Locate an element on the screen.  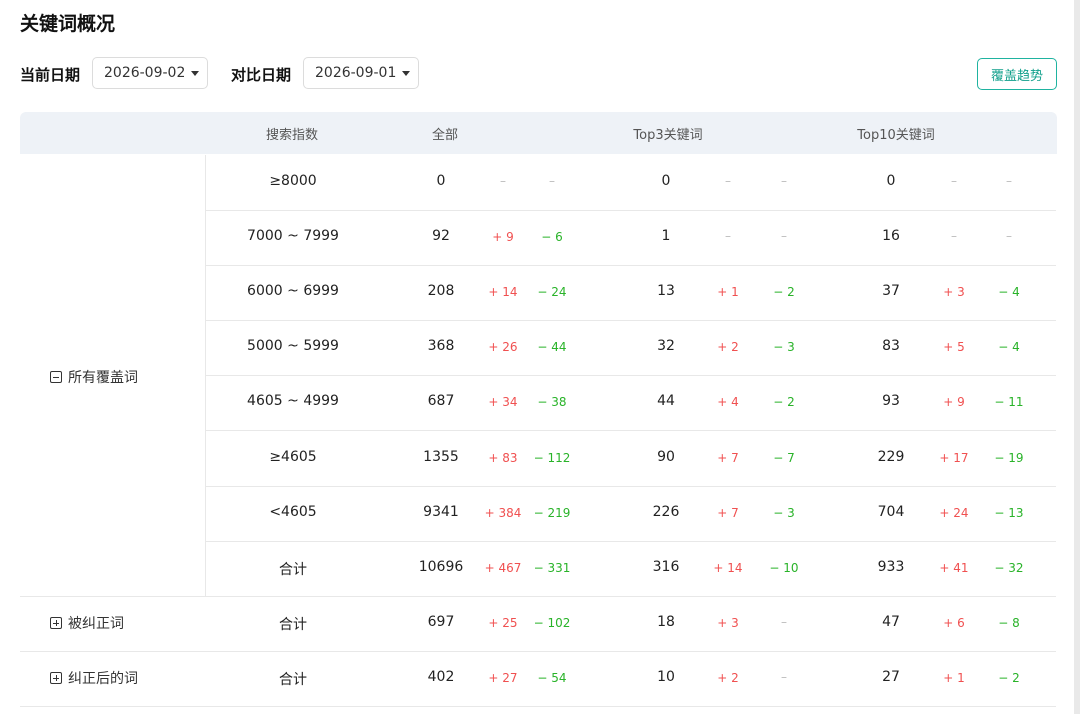
all-decrease: − 6 is located at coordinates (552, 237).